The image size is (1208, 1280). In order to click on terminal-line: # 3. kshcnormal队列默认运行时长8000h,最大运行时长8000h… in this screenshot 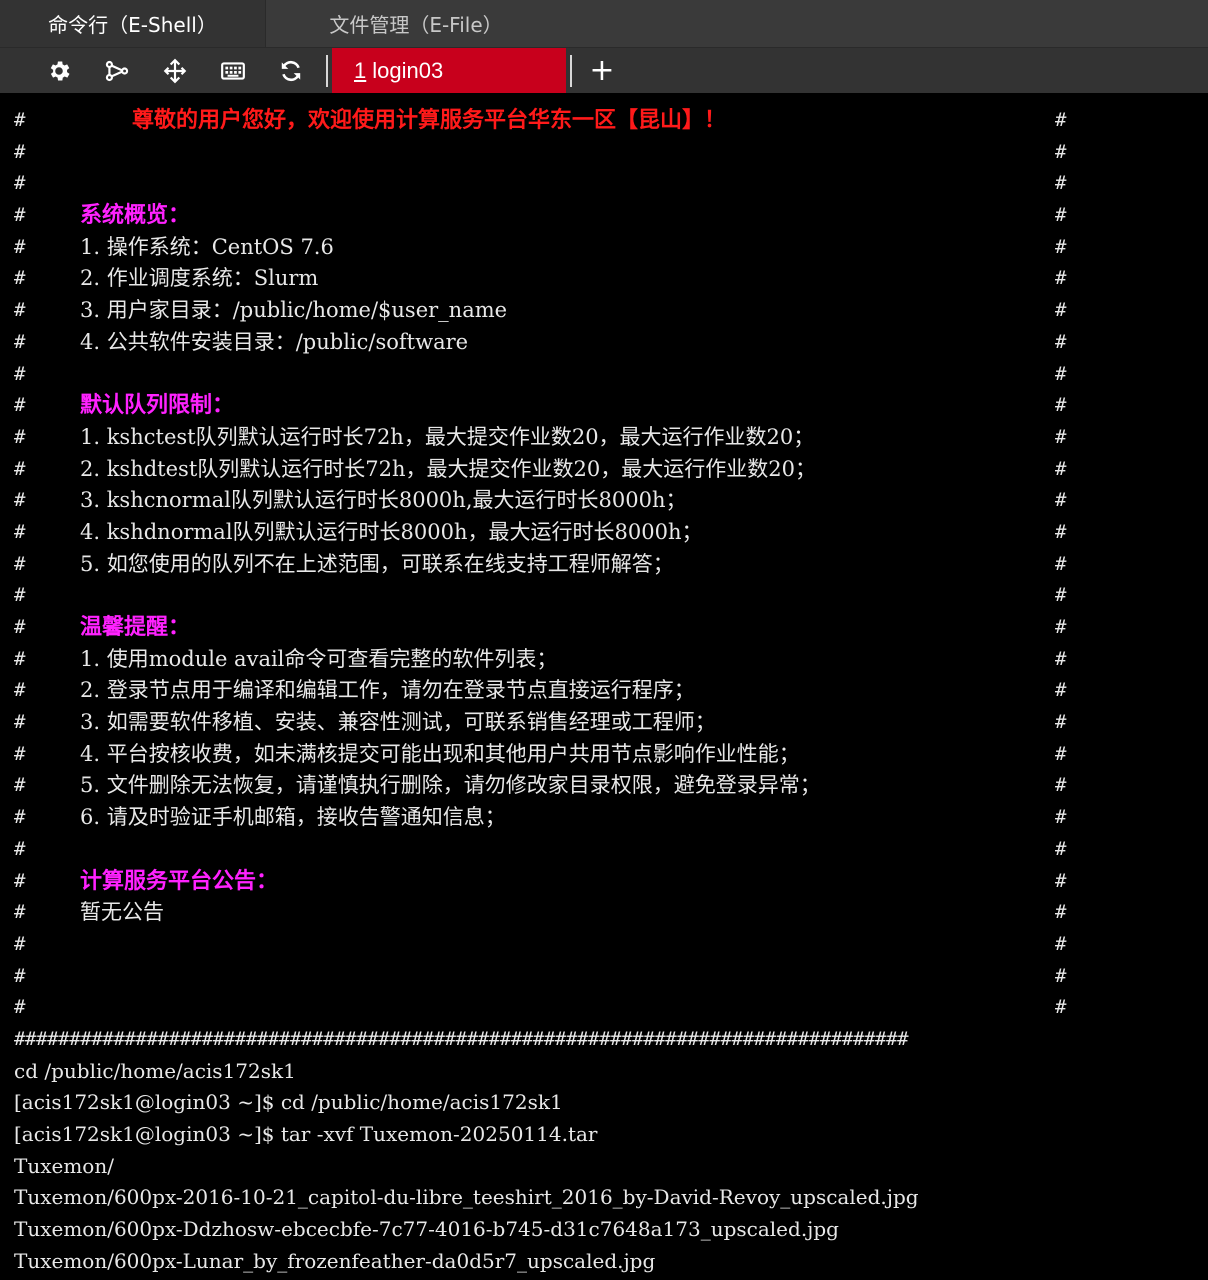, I will do `click(540, 500)`.